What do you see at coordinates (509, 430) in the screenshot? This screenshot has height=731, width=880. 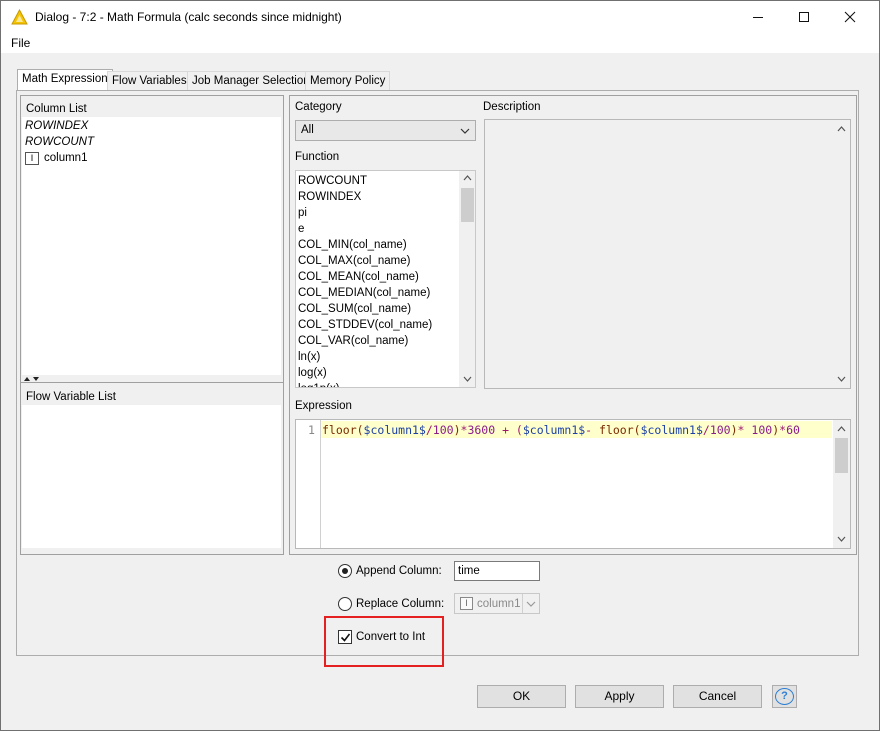 I see `code-token: + (` at bounding box center [509, 430].